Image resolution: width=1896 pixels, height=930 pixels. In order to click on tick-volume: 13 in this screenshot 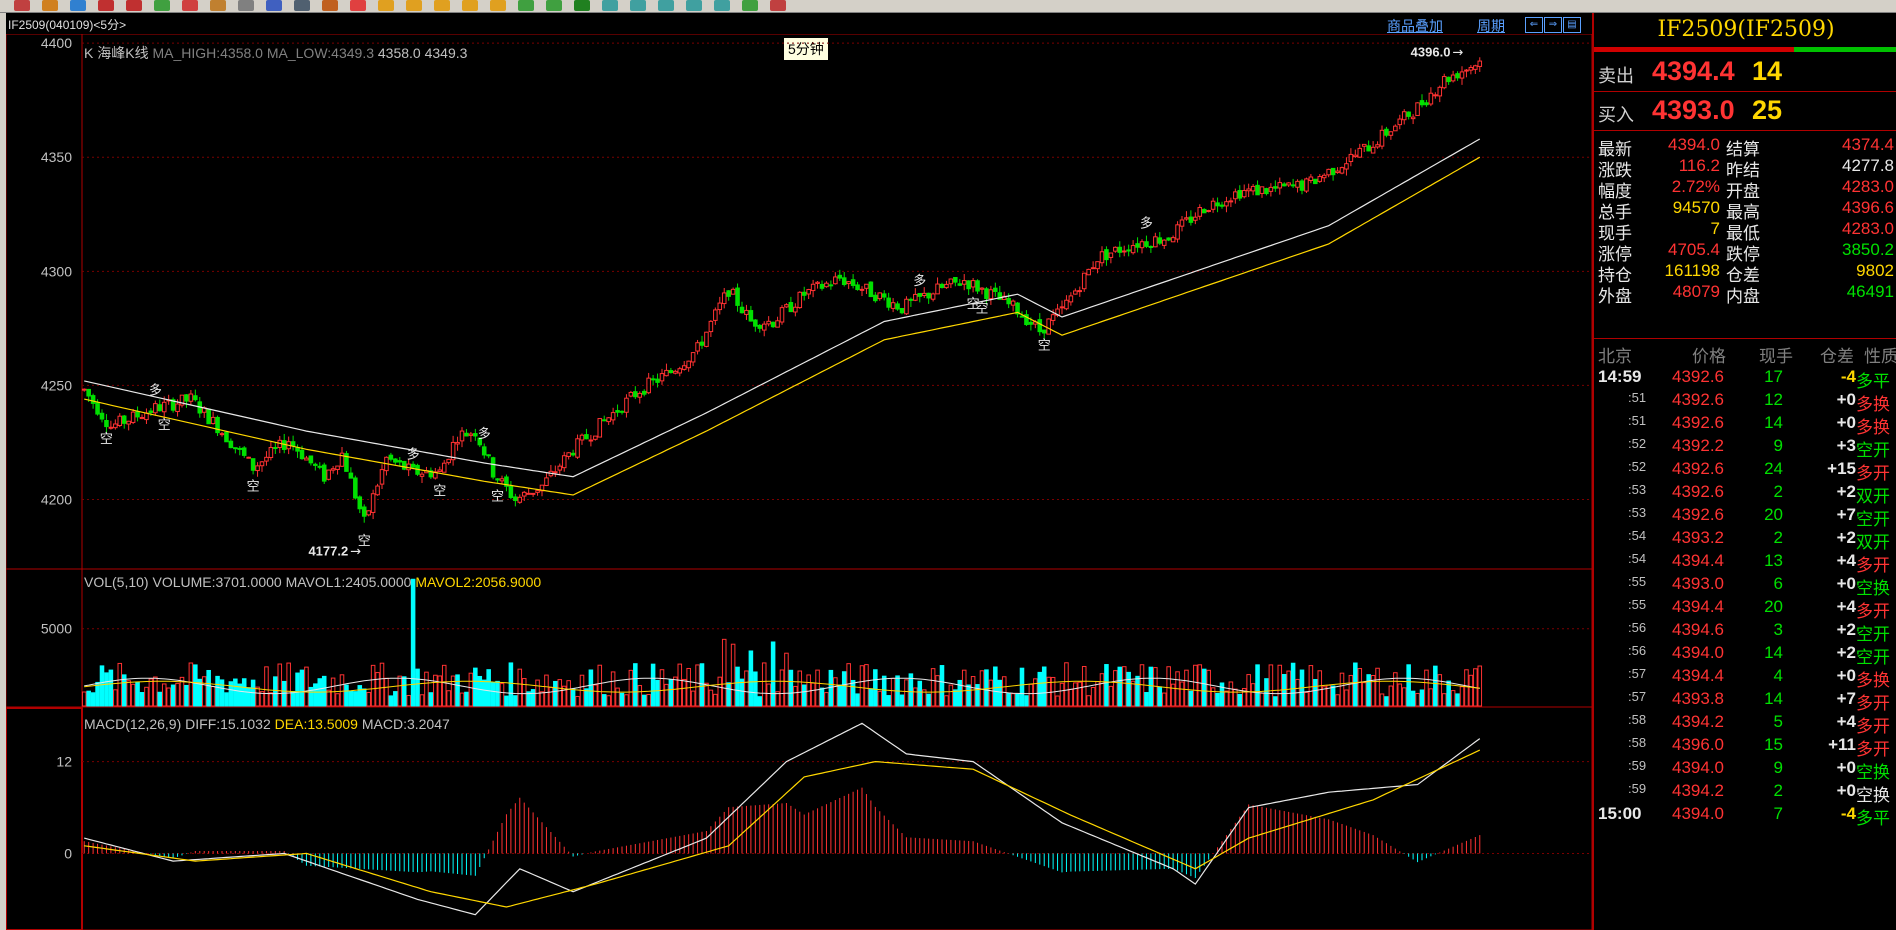, I will do `click(1773, 560)`.